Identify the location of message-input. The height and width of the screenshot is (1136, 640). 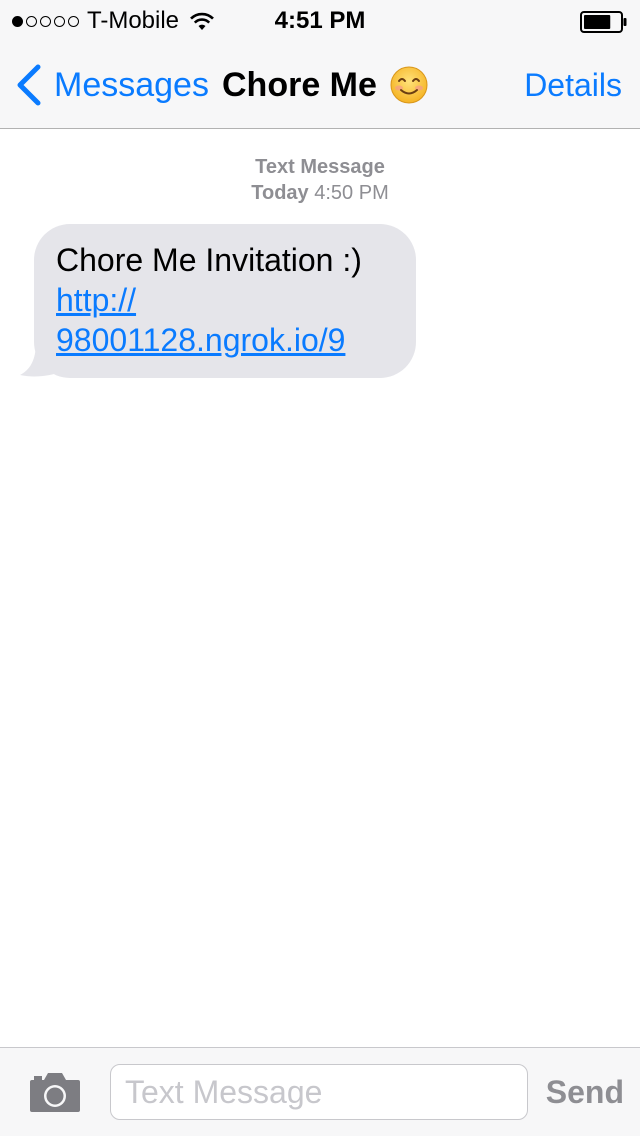
(319, 1092).